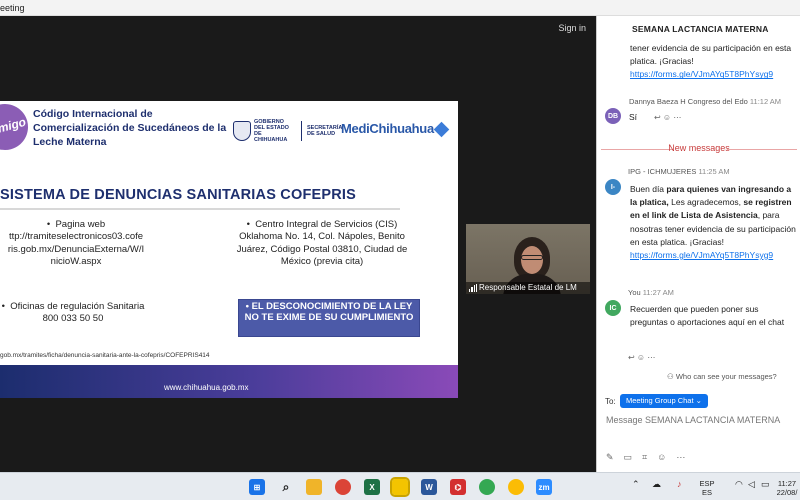 The width and height of the screenshot is (800, 500). Describe the element at coordinates (73, 319) in the screenshot. I see `reg-phone: 800 033 50 50` at that location.